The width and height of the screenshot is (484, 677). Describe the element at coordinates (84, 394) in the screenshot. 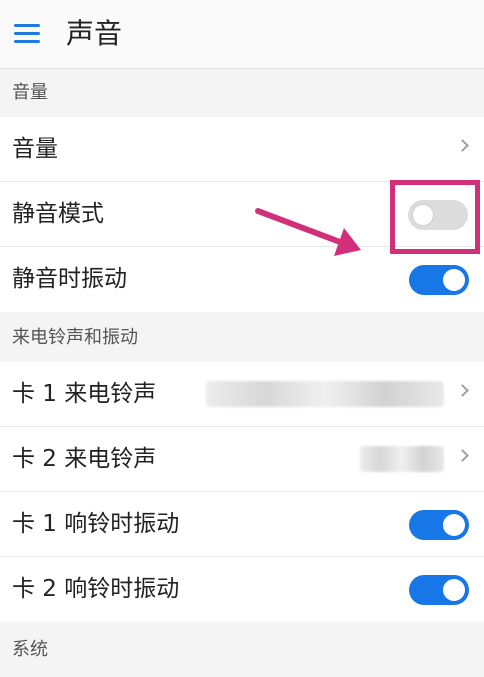

I see `setting-label: 卡 1 来电铃声` at that location.